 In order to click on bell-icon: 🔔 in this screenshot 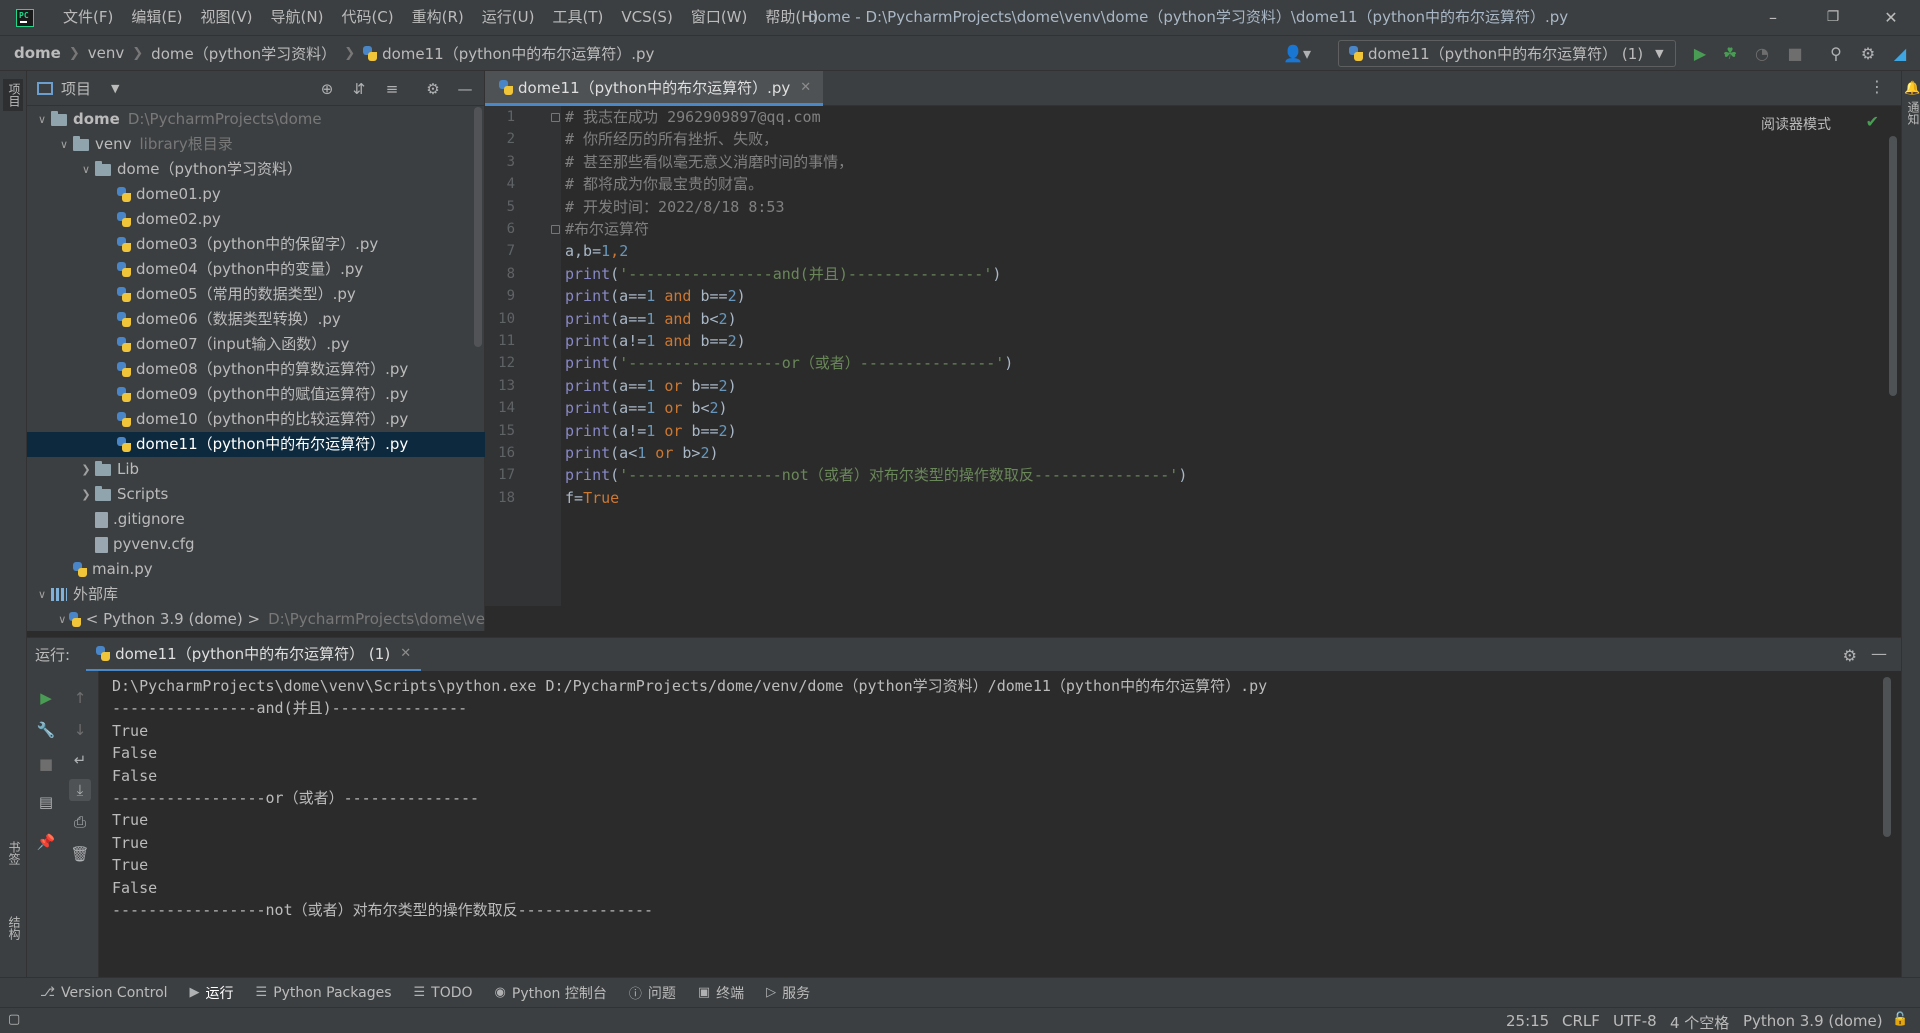, I will do `click(1912, 88)`.